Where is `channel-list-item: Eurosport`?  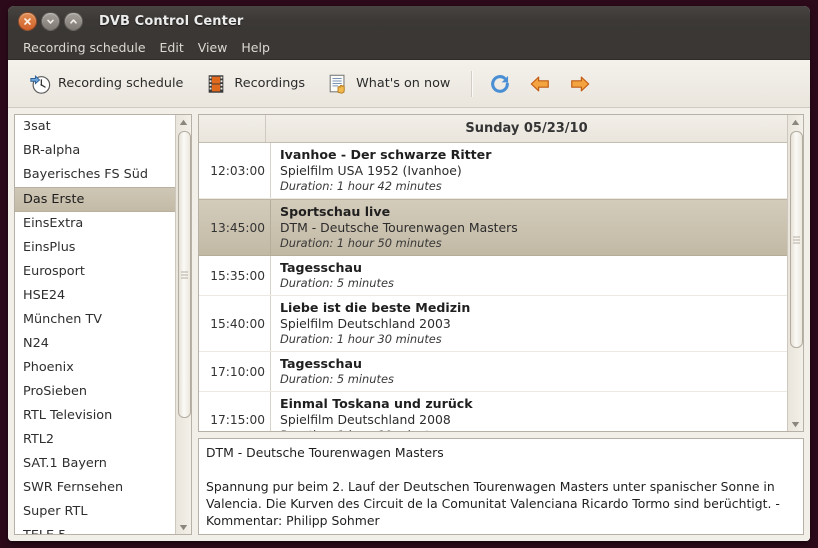 channel-list-item: Eurosport is located at coordinates (95, 272).